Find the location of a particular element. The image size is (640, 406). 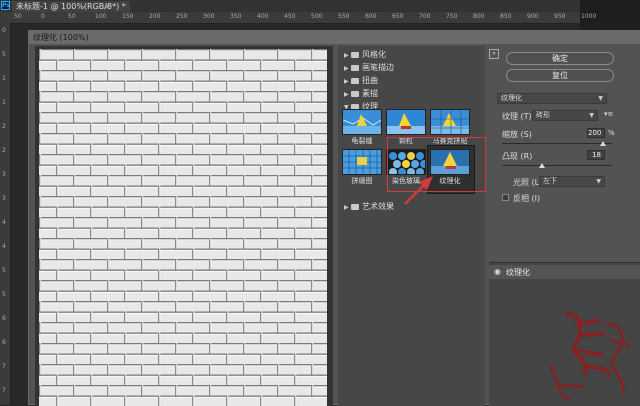

relief-slider-track is located at coordinates (557, 165).